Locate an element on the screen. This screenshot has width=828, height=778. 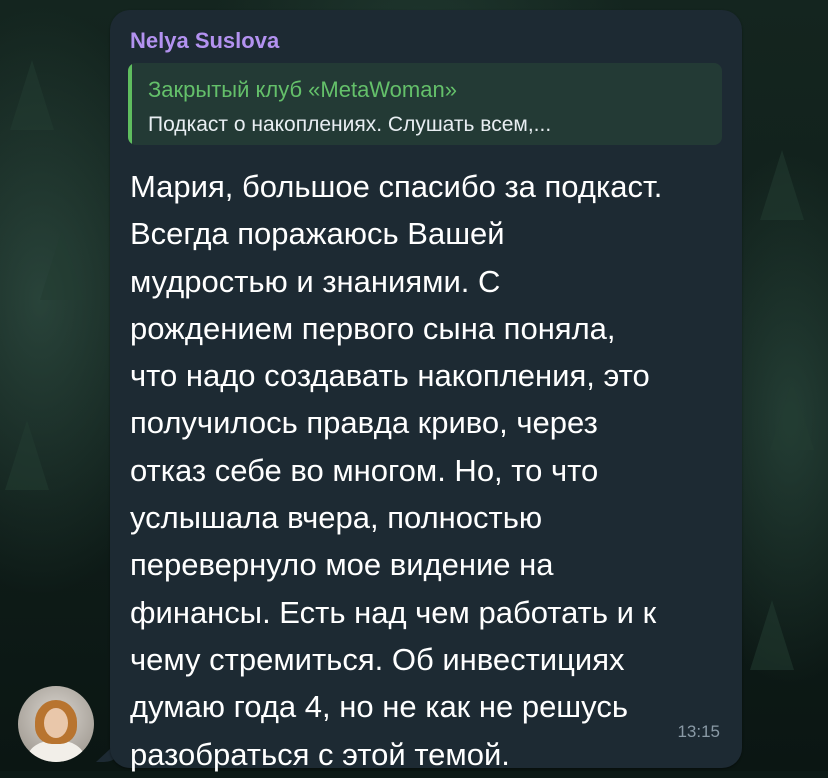
message-line: Всегда поражаюсь Вашей is located at coordinates (317, 234).